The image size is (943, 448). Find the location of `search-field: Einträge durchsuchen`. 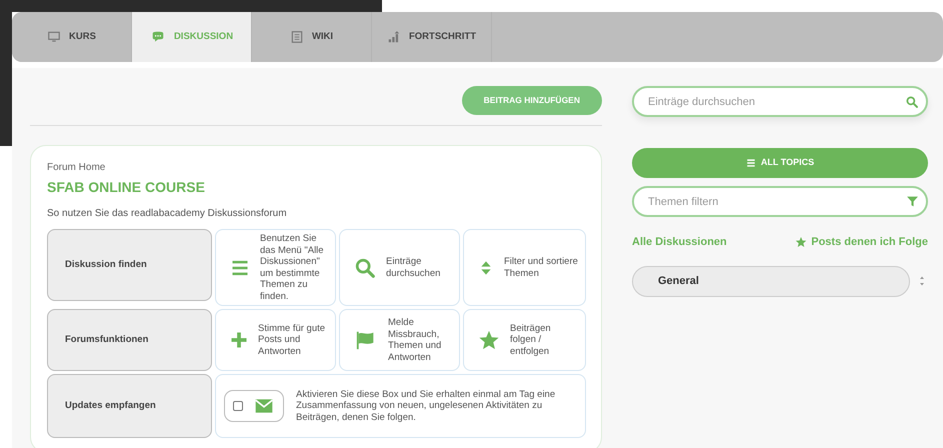

search-field: Einträge durchsuchen is located at coordinates (780, 101).